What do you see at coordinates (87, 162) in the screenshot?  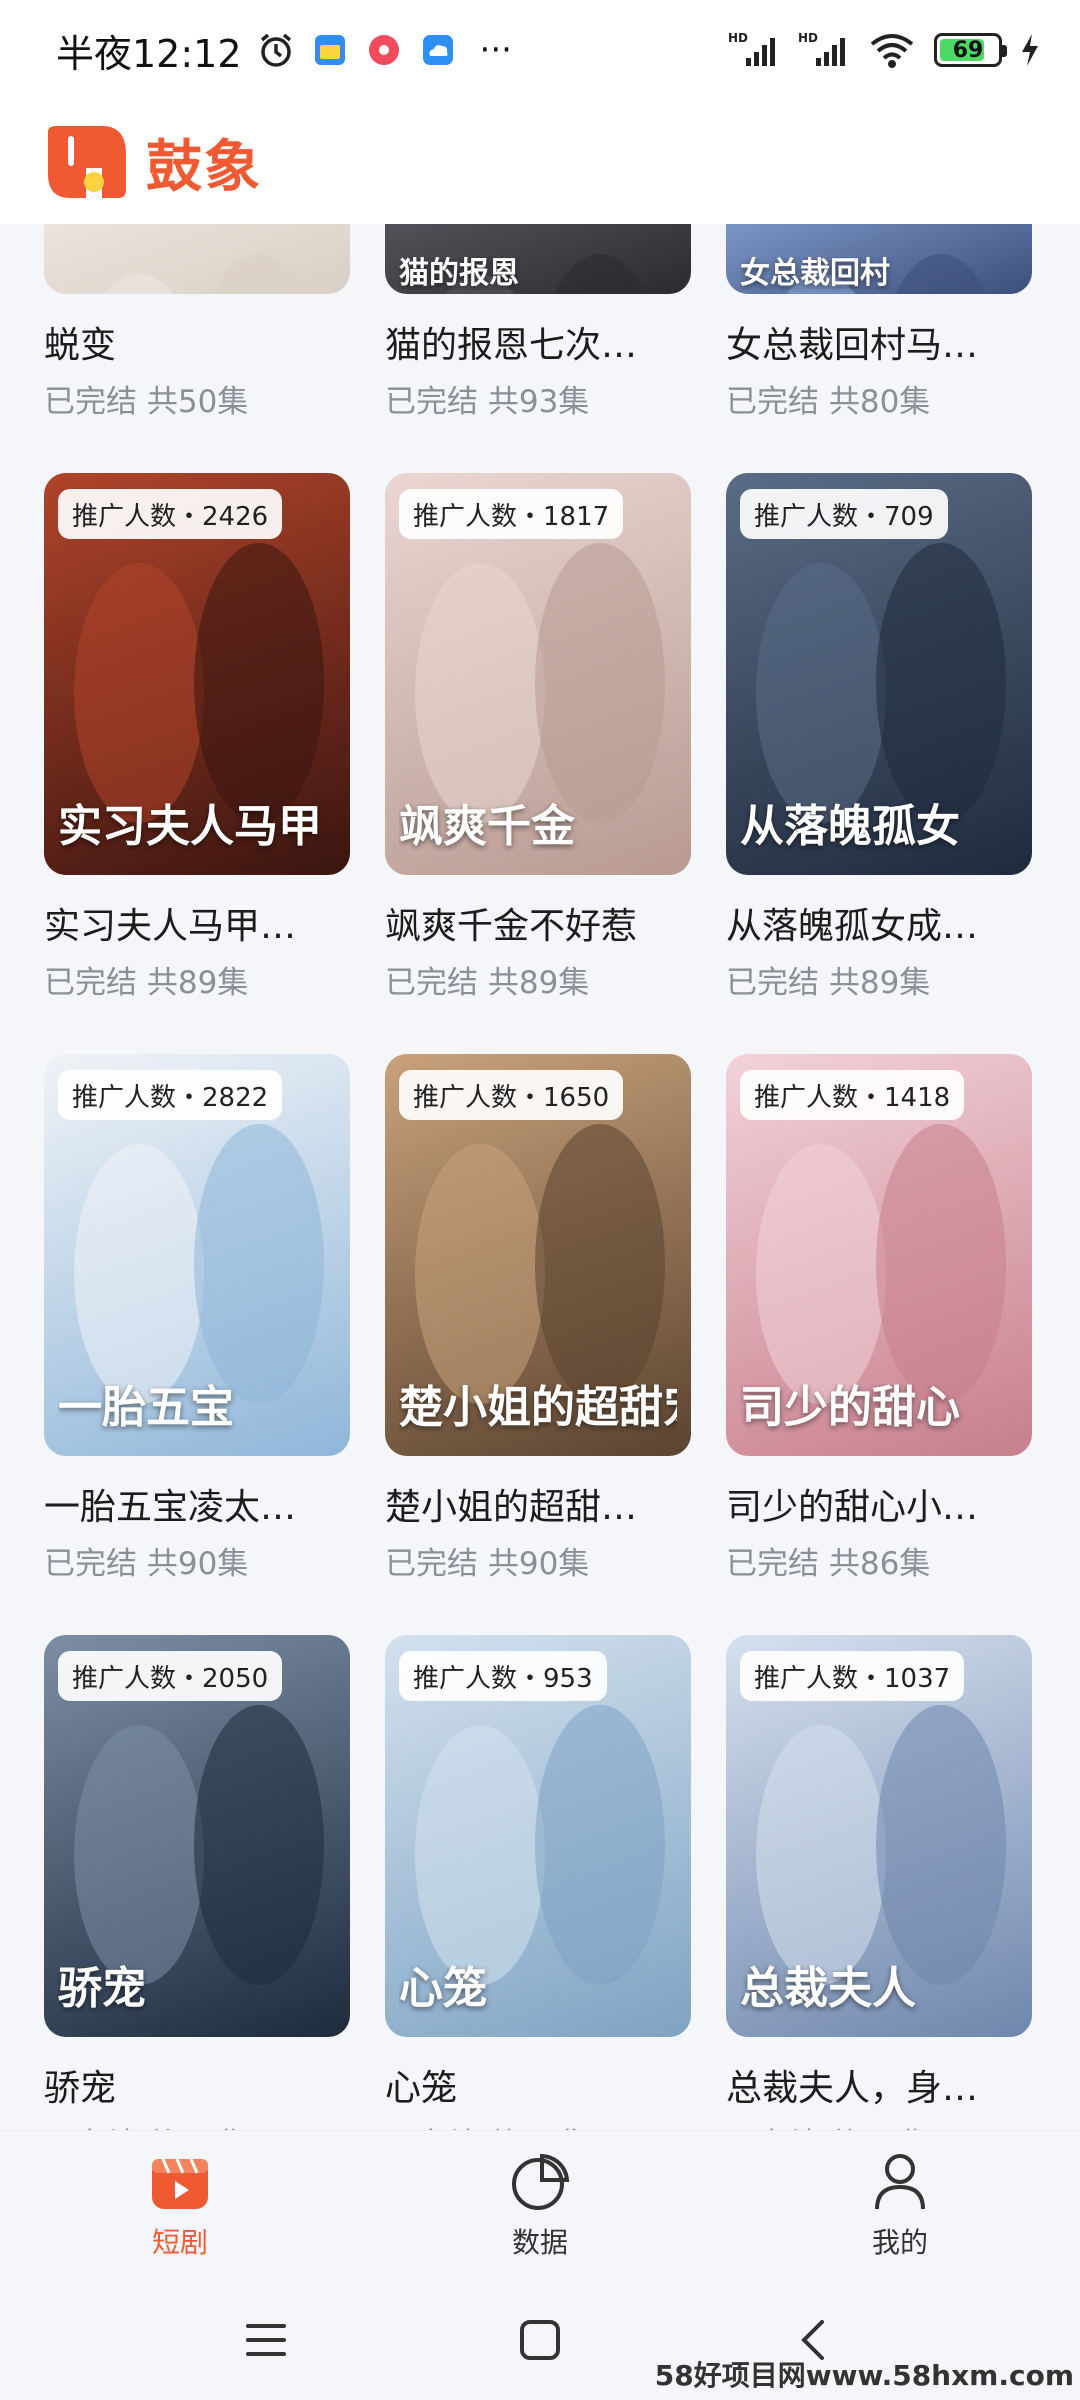 I see `elephant-logo-icon` at bounding box center [87, 162].